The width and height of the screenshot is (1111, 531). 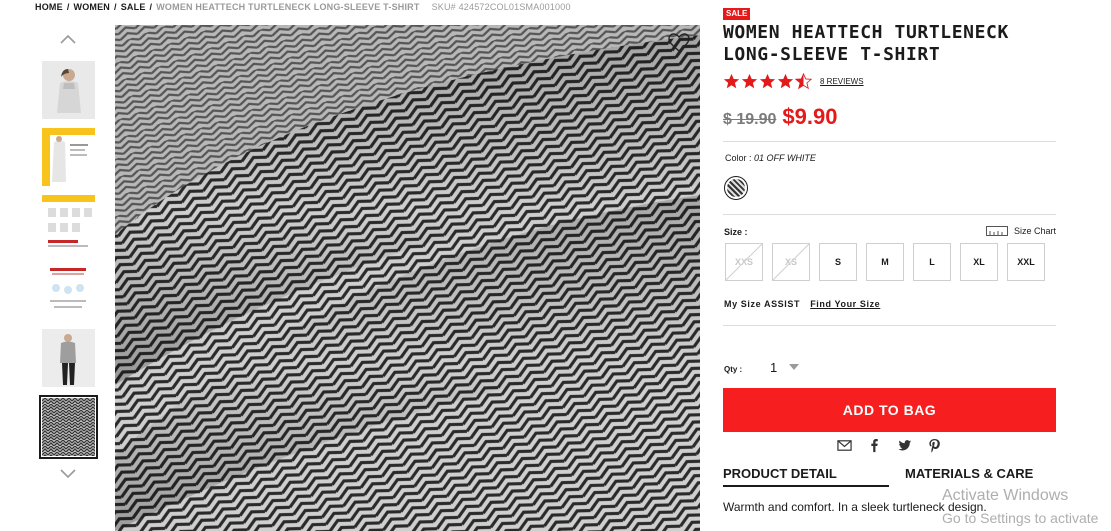 What do you see at coordinates (810, 116) in the screenshot?
I see `sale-price: $9.90` at bounding box center [810, 116].